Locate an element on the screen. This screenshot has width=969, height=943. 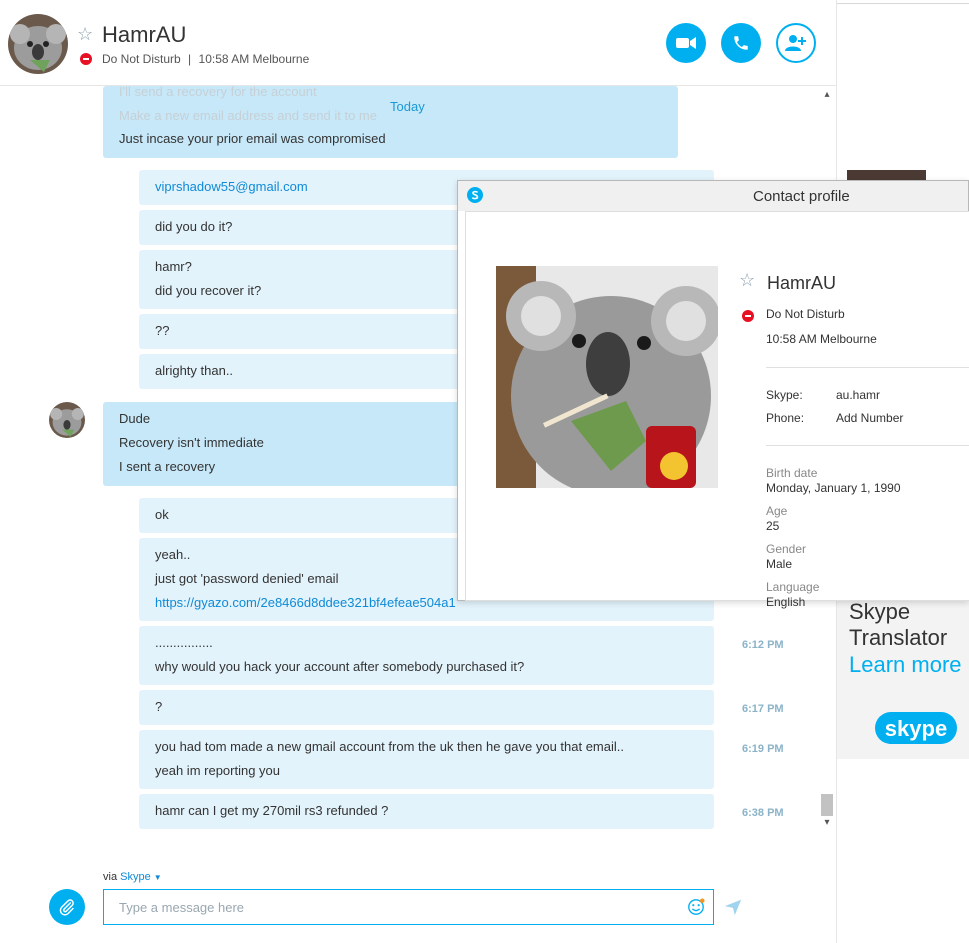
via-label: via is located at coordinates (110, 877).